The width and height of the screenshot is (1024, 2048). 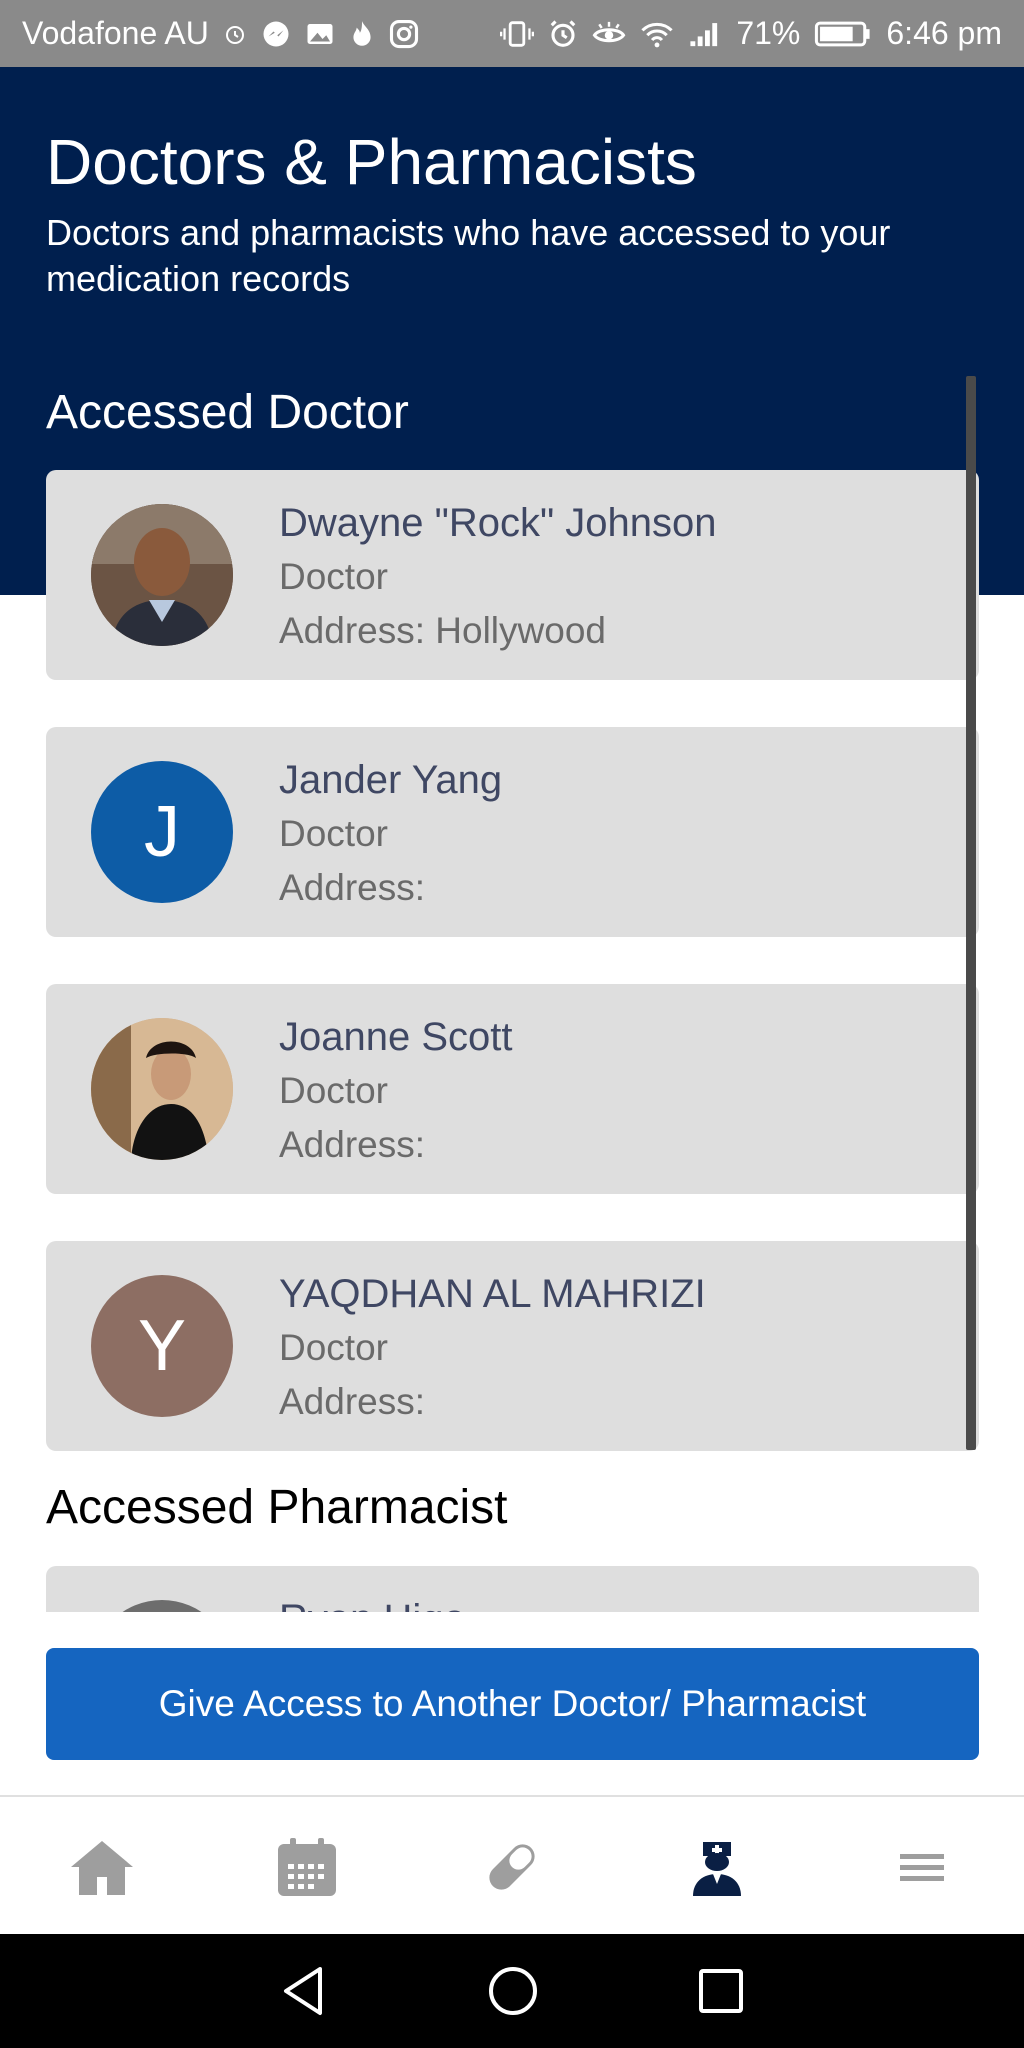 What do you see at coordinates (512, 832) in the screenshot?
I see `doctor-card: J Jander Yang Doctor Address:` at bounding box center [512, 832].